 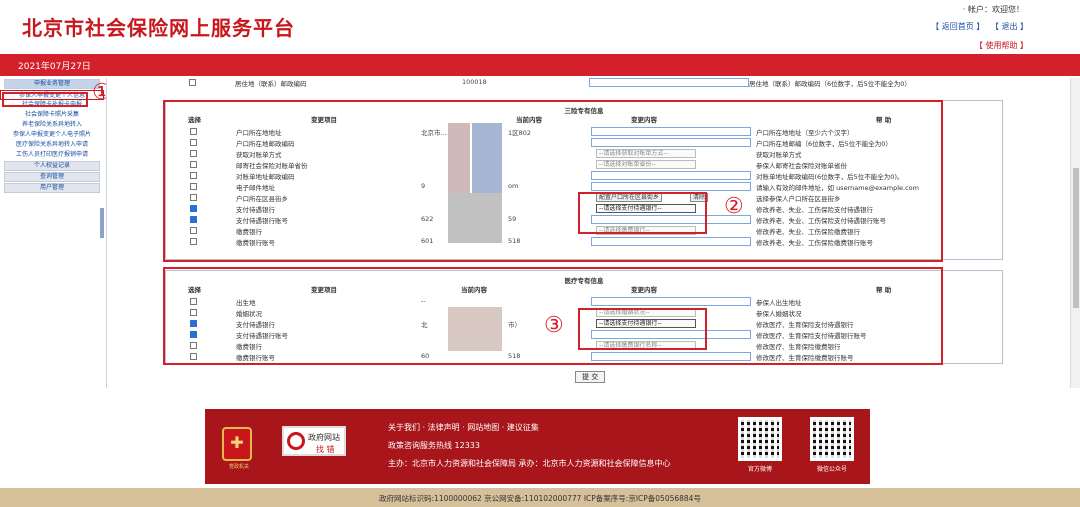 What do you see at coordinates (158, 28) in the screenshot?
I see `site-title: 北京市社会保险网上服务平台` at bounding box center [158, 28].